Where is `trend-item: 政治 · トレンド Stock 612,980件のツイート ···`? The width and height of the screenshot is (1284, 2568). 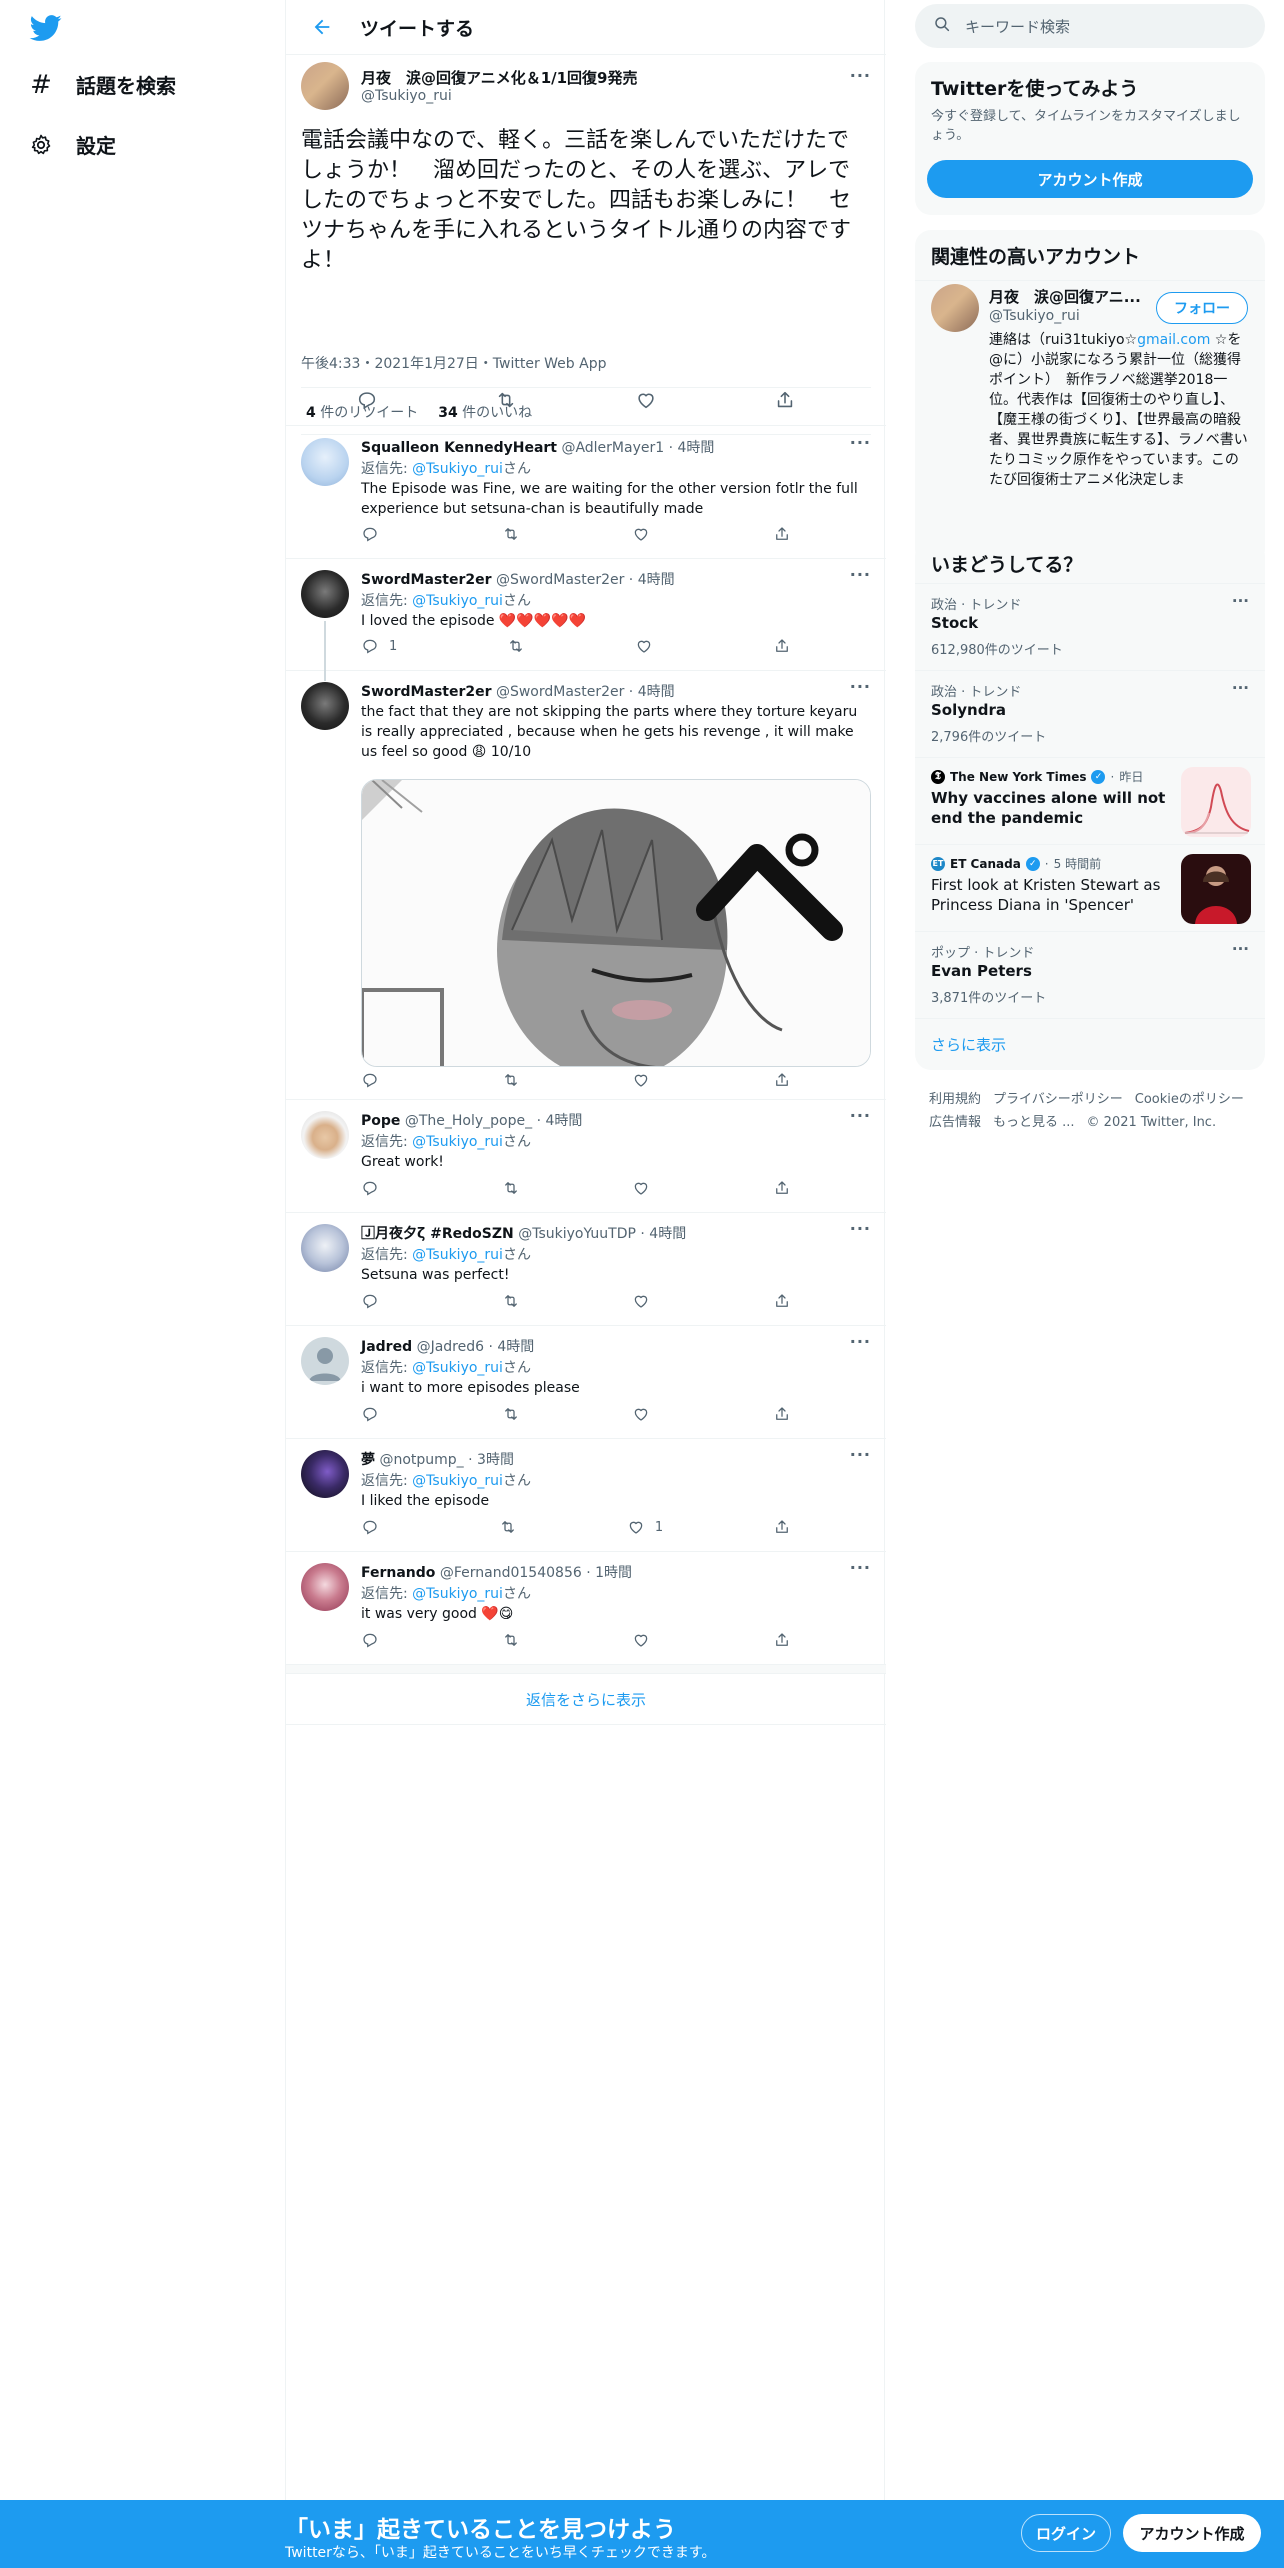
trend-item: 政治 · トレンド Stock 612,980件のツイート ··· is located at coordinates (1090, 626).